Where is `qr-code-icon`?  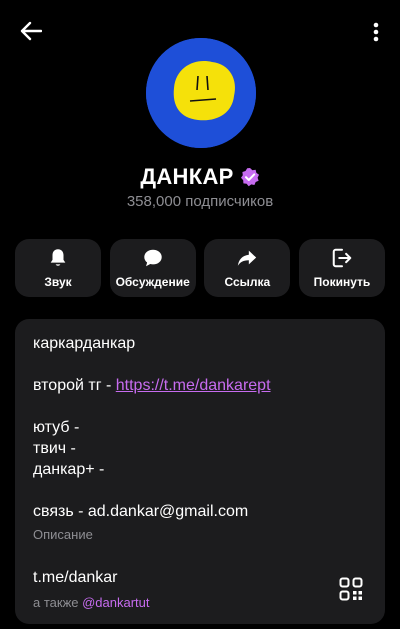
qr-code-icon is located at coordinates (351, 589).